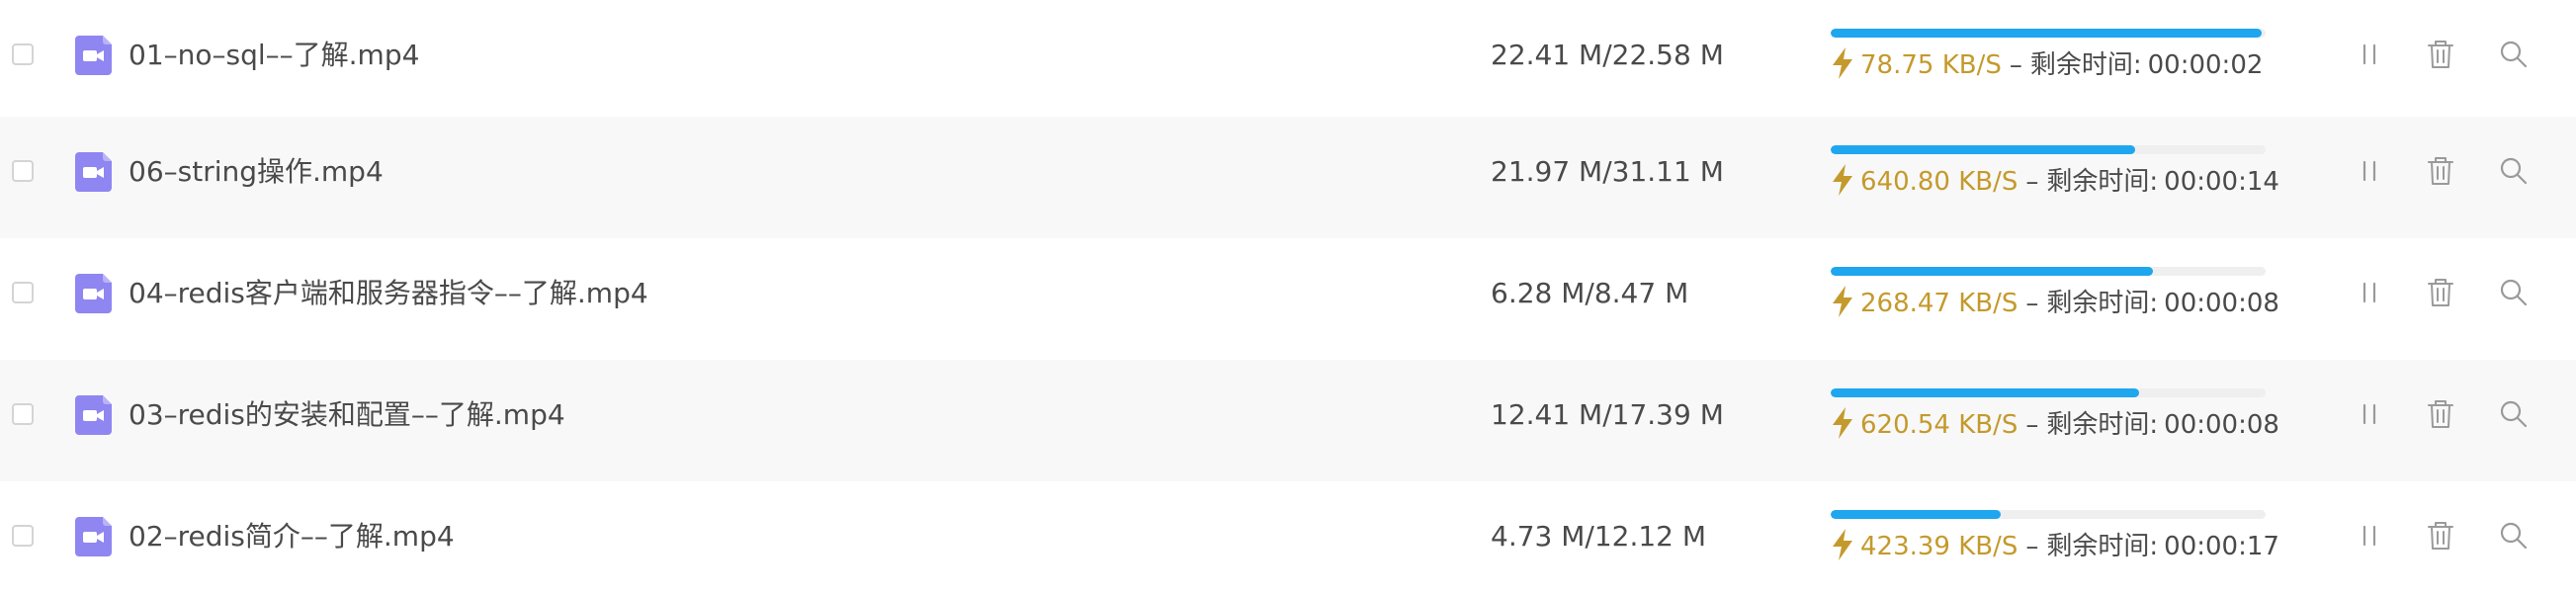  I want to click on download-speed: 268.47 KB/S, so click(1939, 304).